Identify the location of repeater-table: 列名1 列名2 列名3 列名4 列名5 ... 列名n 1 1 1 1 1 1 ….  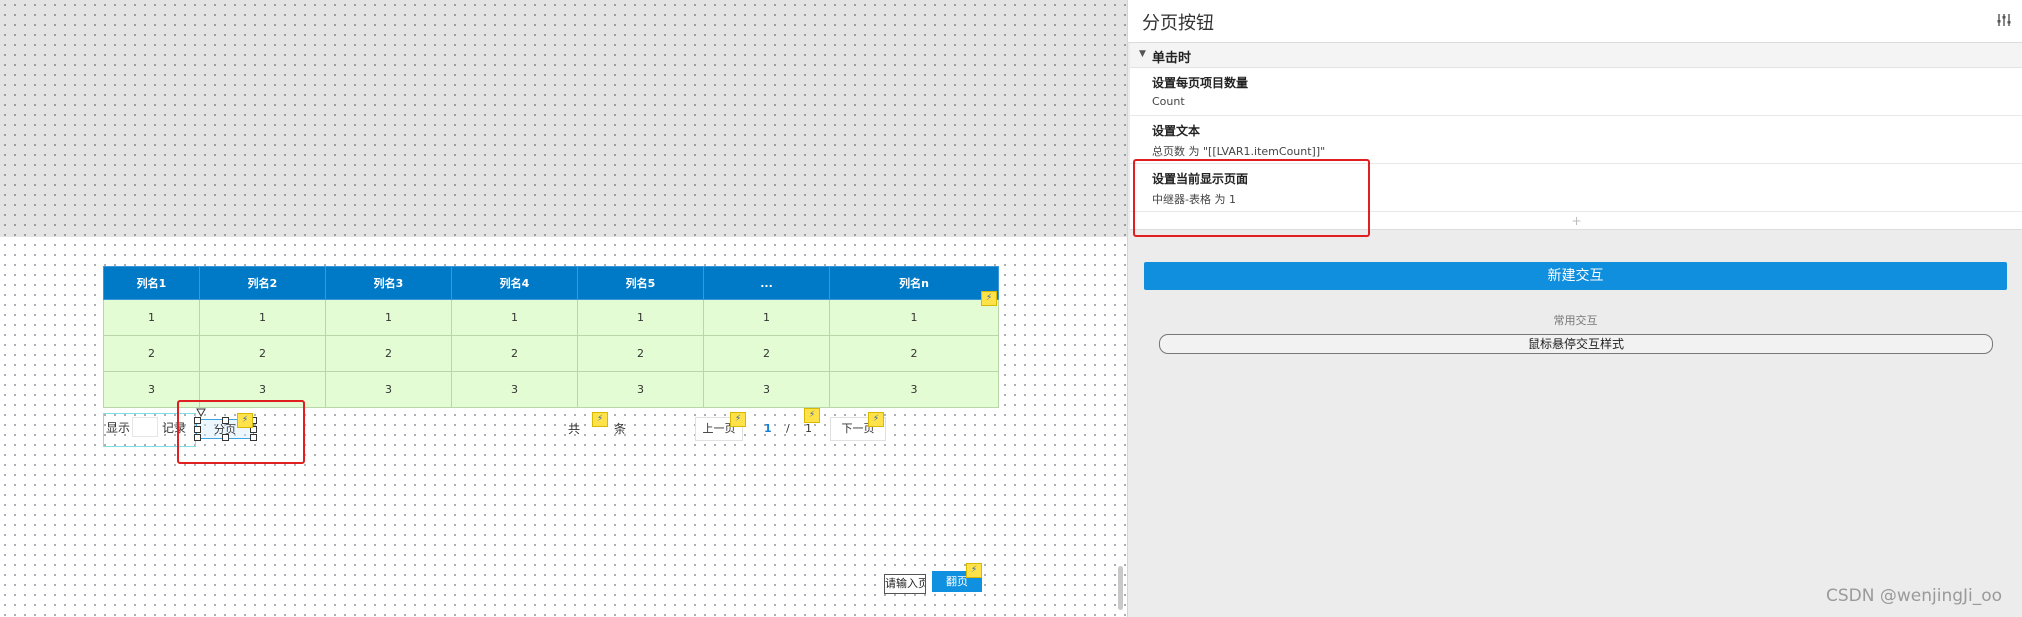
(551, 337).